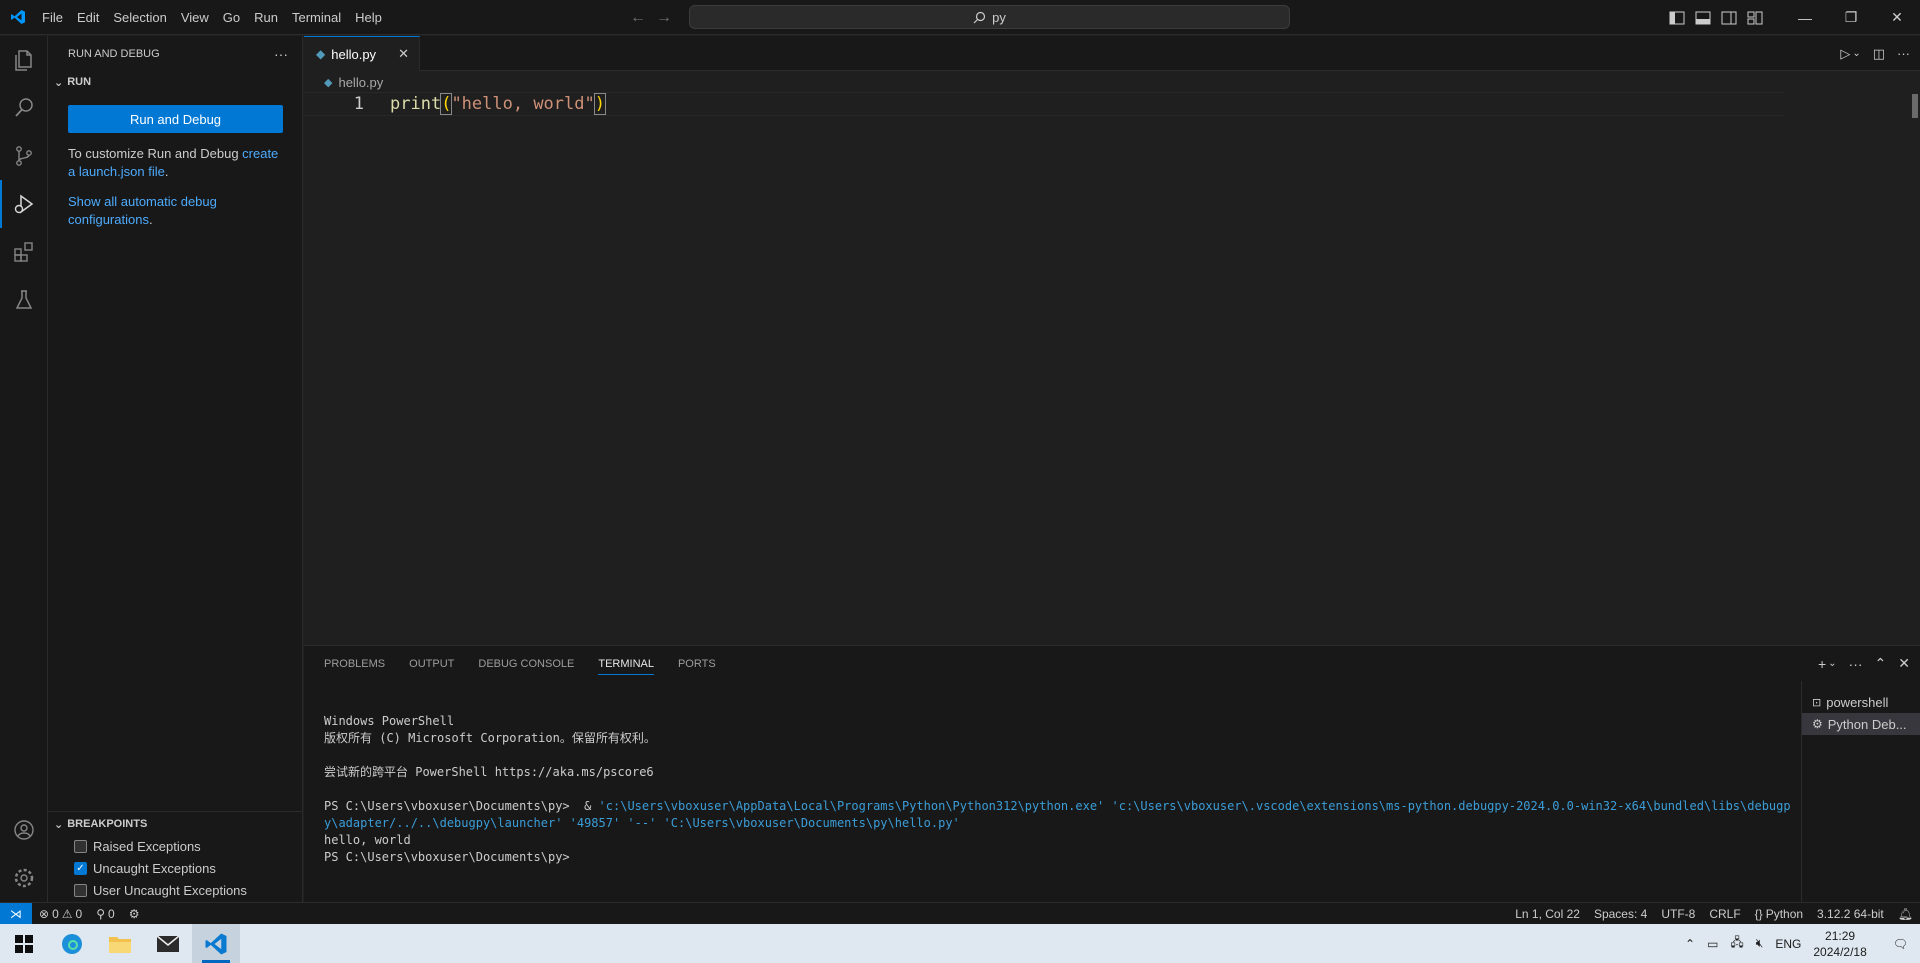 This screenshot has width=1920, height=963. I want to click on code-text: print("hello, world"), so click(498, 104).